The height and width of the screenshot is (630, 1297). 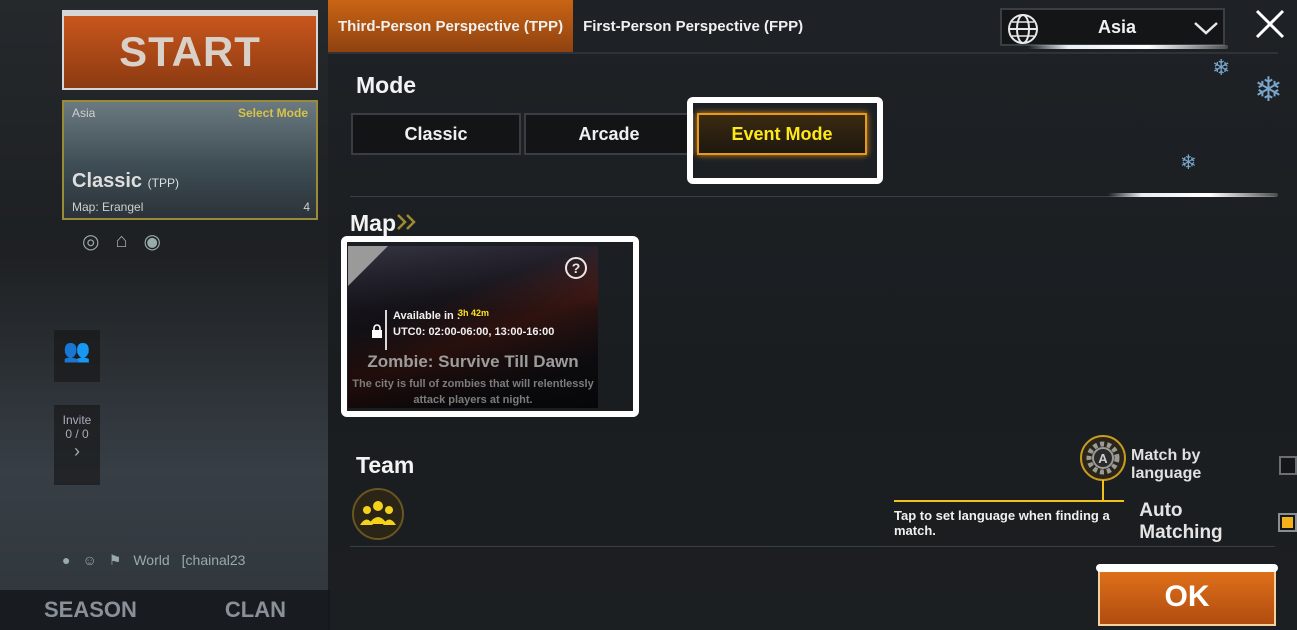 I want to click on mode-card-mode: Classic (TPP), so click(x=125, y=181).